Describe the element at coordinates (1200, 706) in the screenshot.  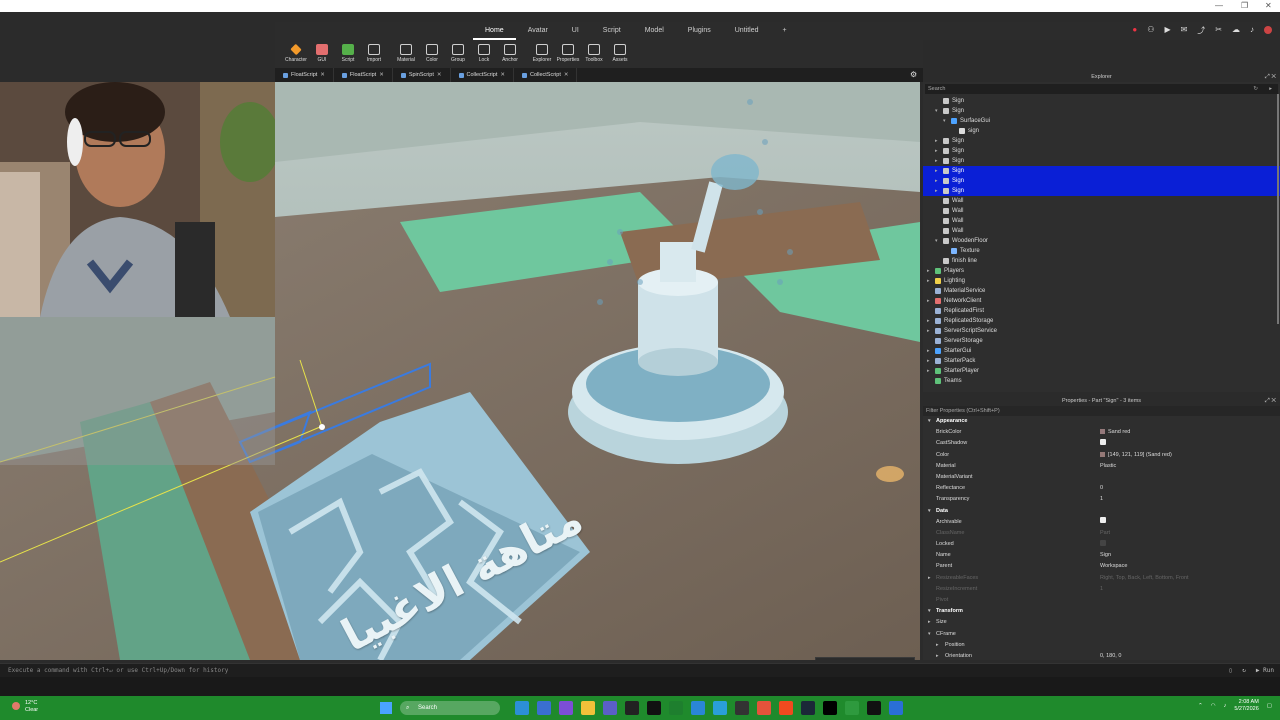
I see `tray-chevron-icon: ⌃` at that location.